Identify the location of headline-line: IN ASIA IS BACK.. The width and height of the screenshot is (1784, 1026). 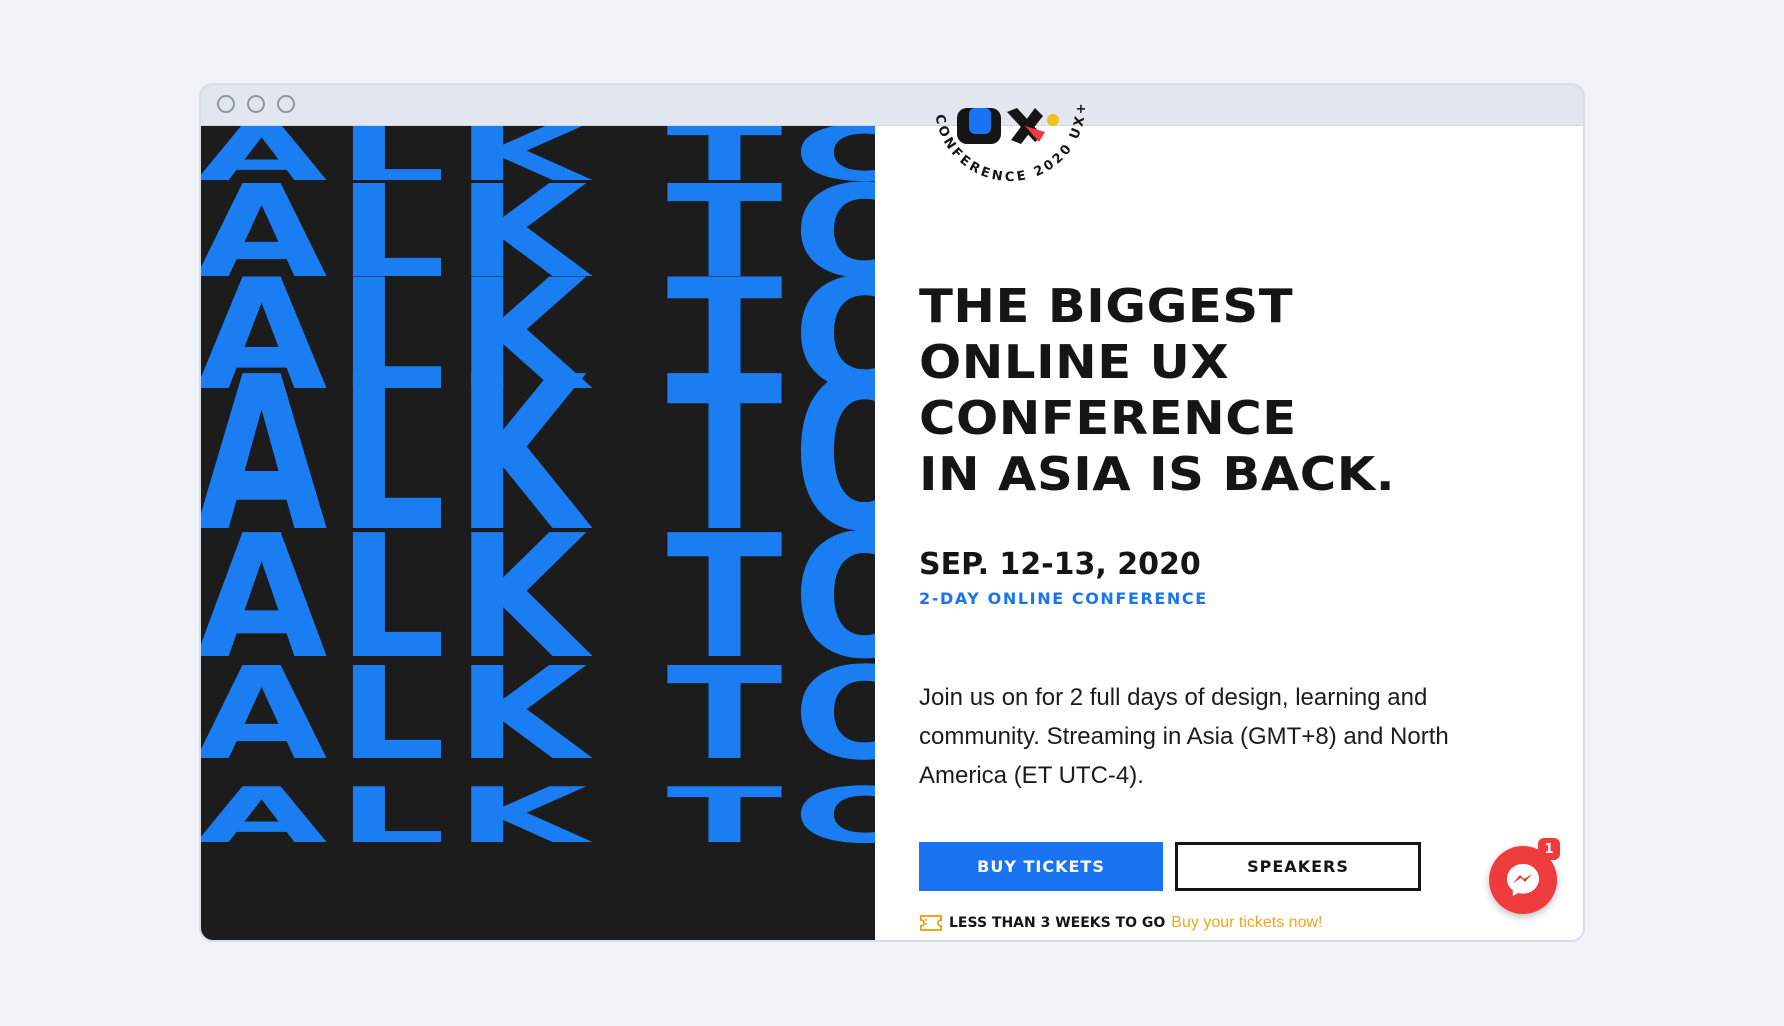
(1157, 474).